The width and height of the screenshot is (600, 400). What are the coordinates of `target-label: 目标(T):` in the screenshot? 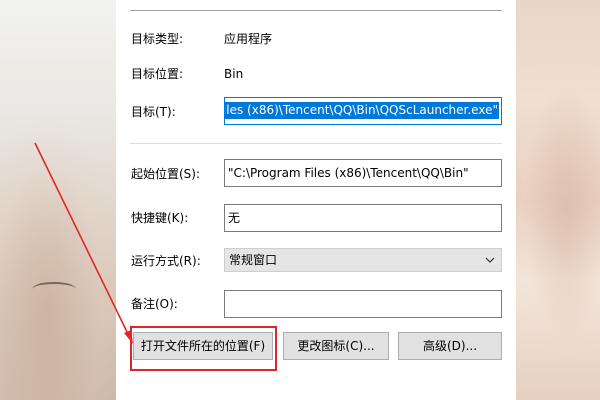 It's located at (153, 112).